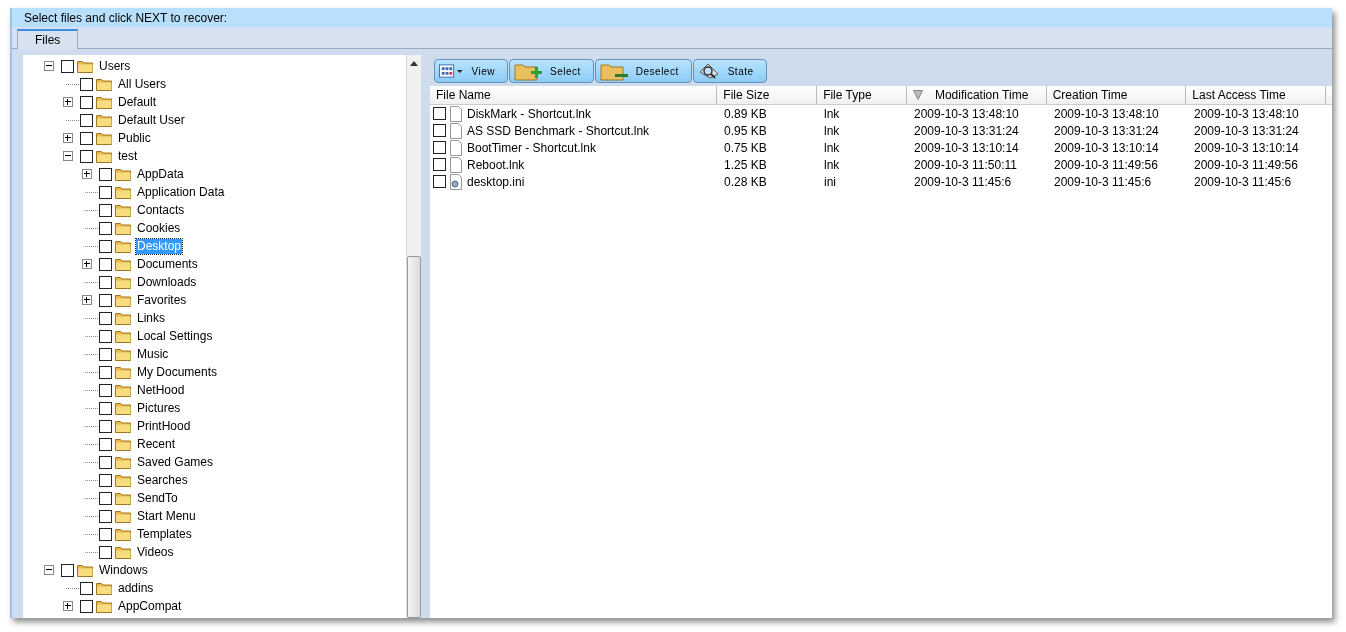 This screenshot has width=1346, height=632. What do you see at coordinates (160, 174) in the screenshot?
I see `folder-label: AppData` at bounding box center [160, 174].